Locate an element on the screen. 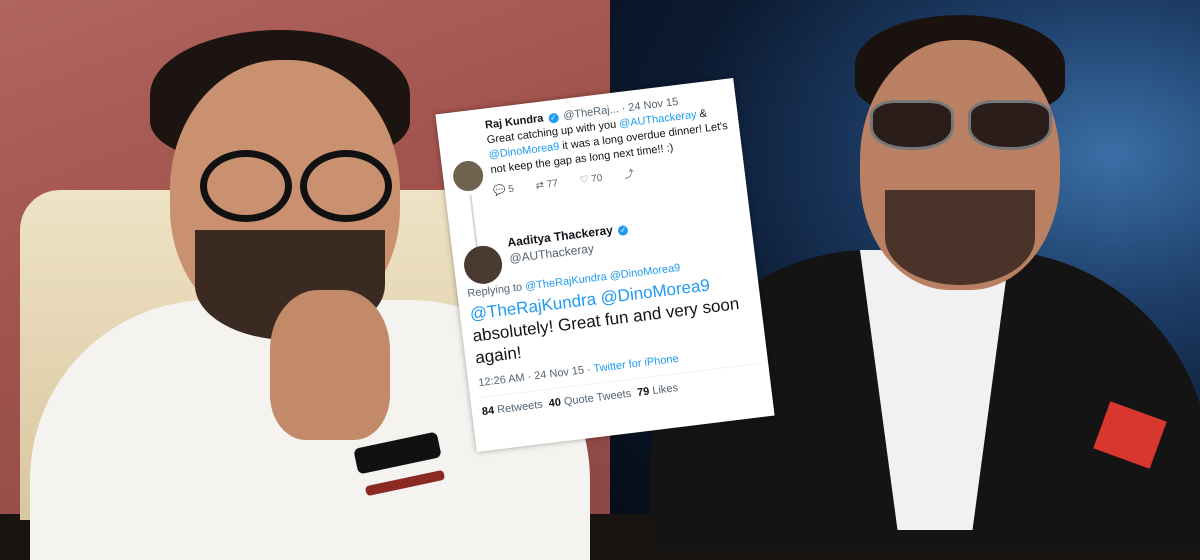 This screenshot has width=1200, height=560. client-link: Twitter for iPhone is located at coordinates (636, 364).